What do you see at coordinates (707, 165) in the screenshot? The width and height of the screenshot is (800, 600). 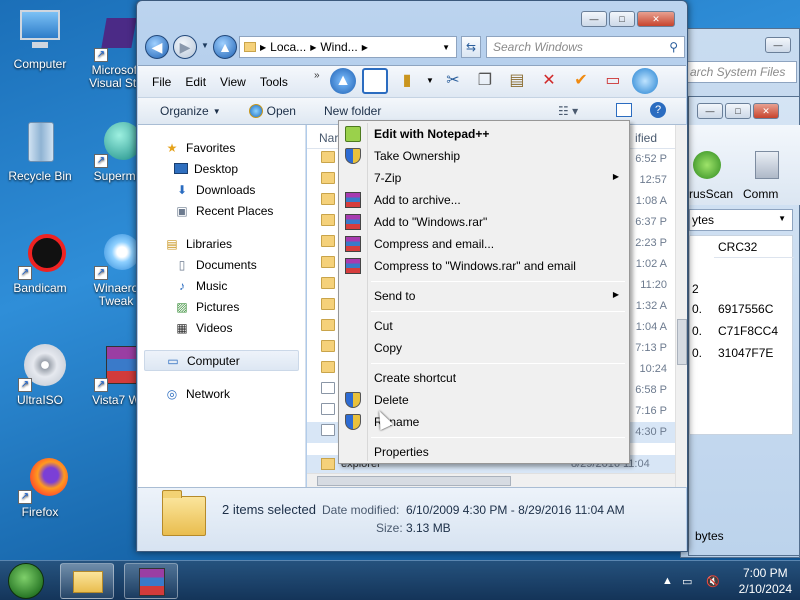 I see `virusscan-icon` at bounding box center [707, 165].